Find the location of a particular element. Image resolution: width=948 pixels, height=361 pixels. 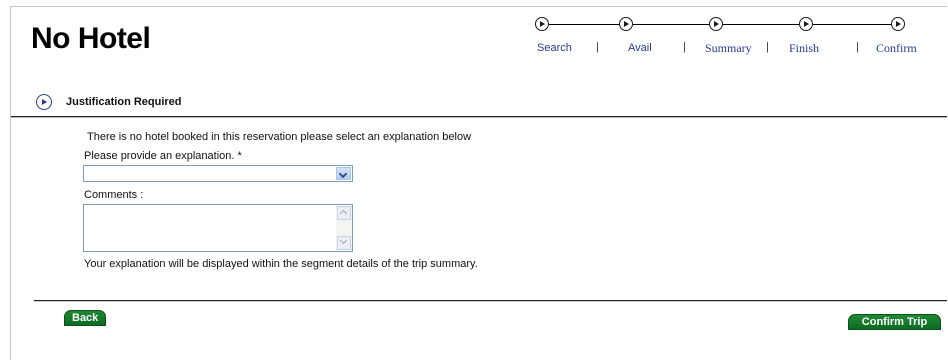

explanation-select is located at coordinates (218, 173).